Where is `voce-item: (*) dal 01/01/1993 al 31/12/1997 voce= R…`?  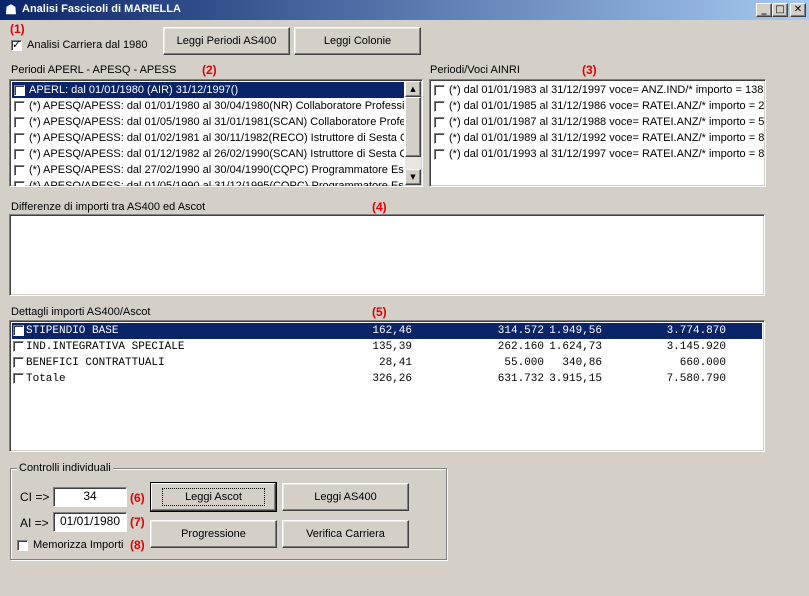
voce-item: (*) dal 01/01/1993 al 31/12/1997 voce= R… is located at coordinates (598, 154).